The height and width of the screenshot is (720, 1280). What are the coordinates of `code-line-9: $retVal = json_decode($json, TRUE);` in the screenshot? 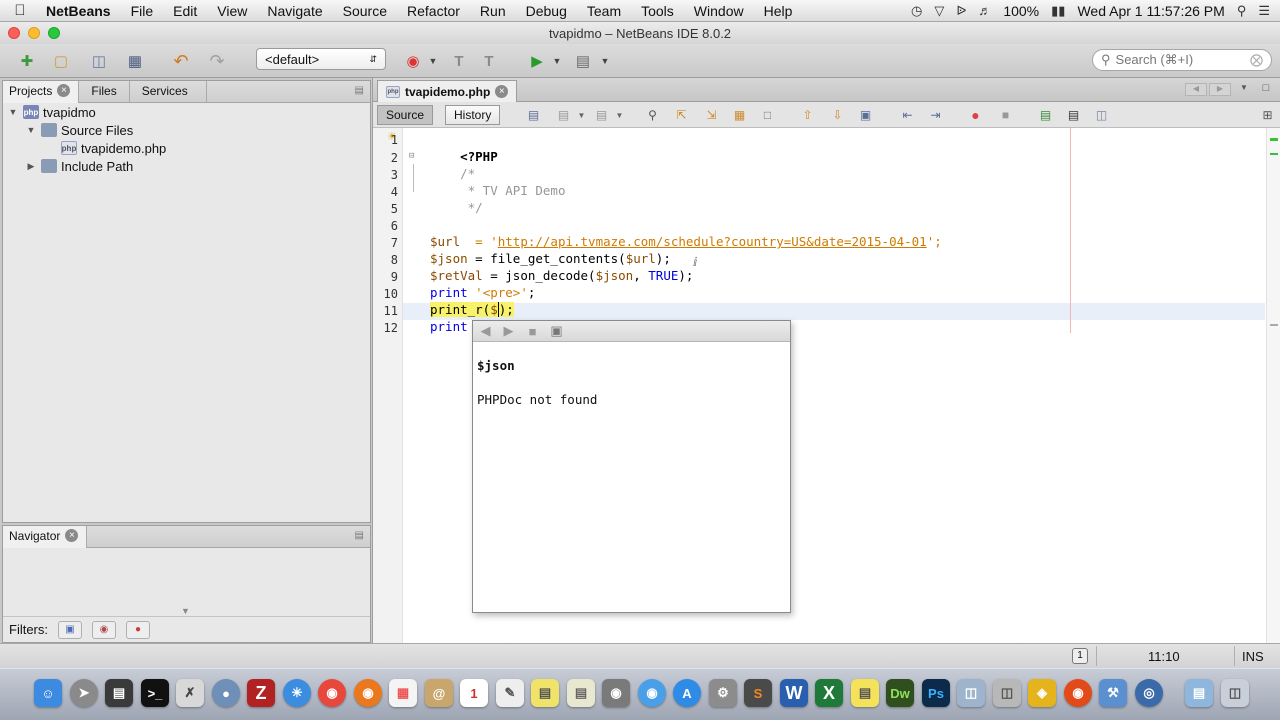 It's located at (561, 275).